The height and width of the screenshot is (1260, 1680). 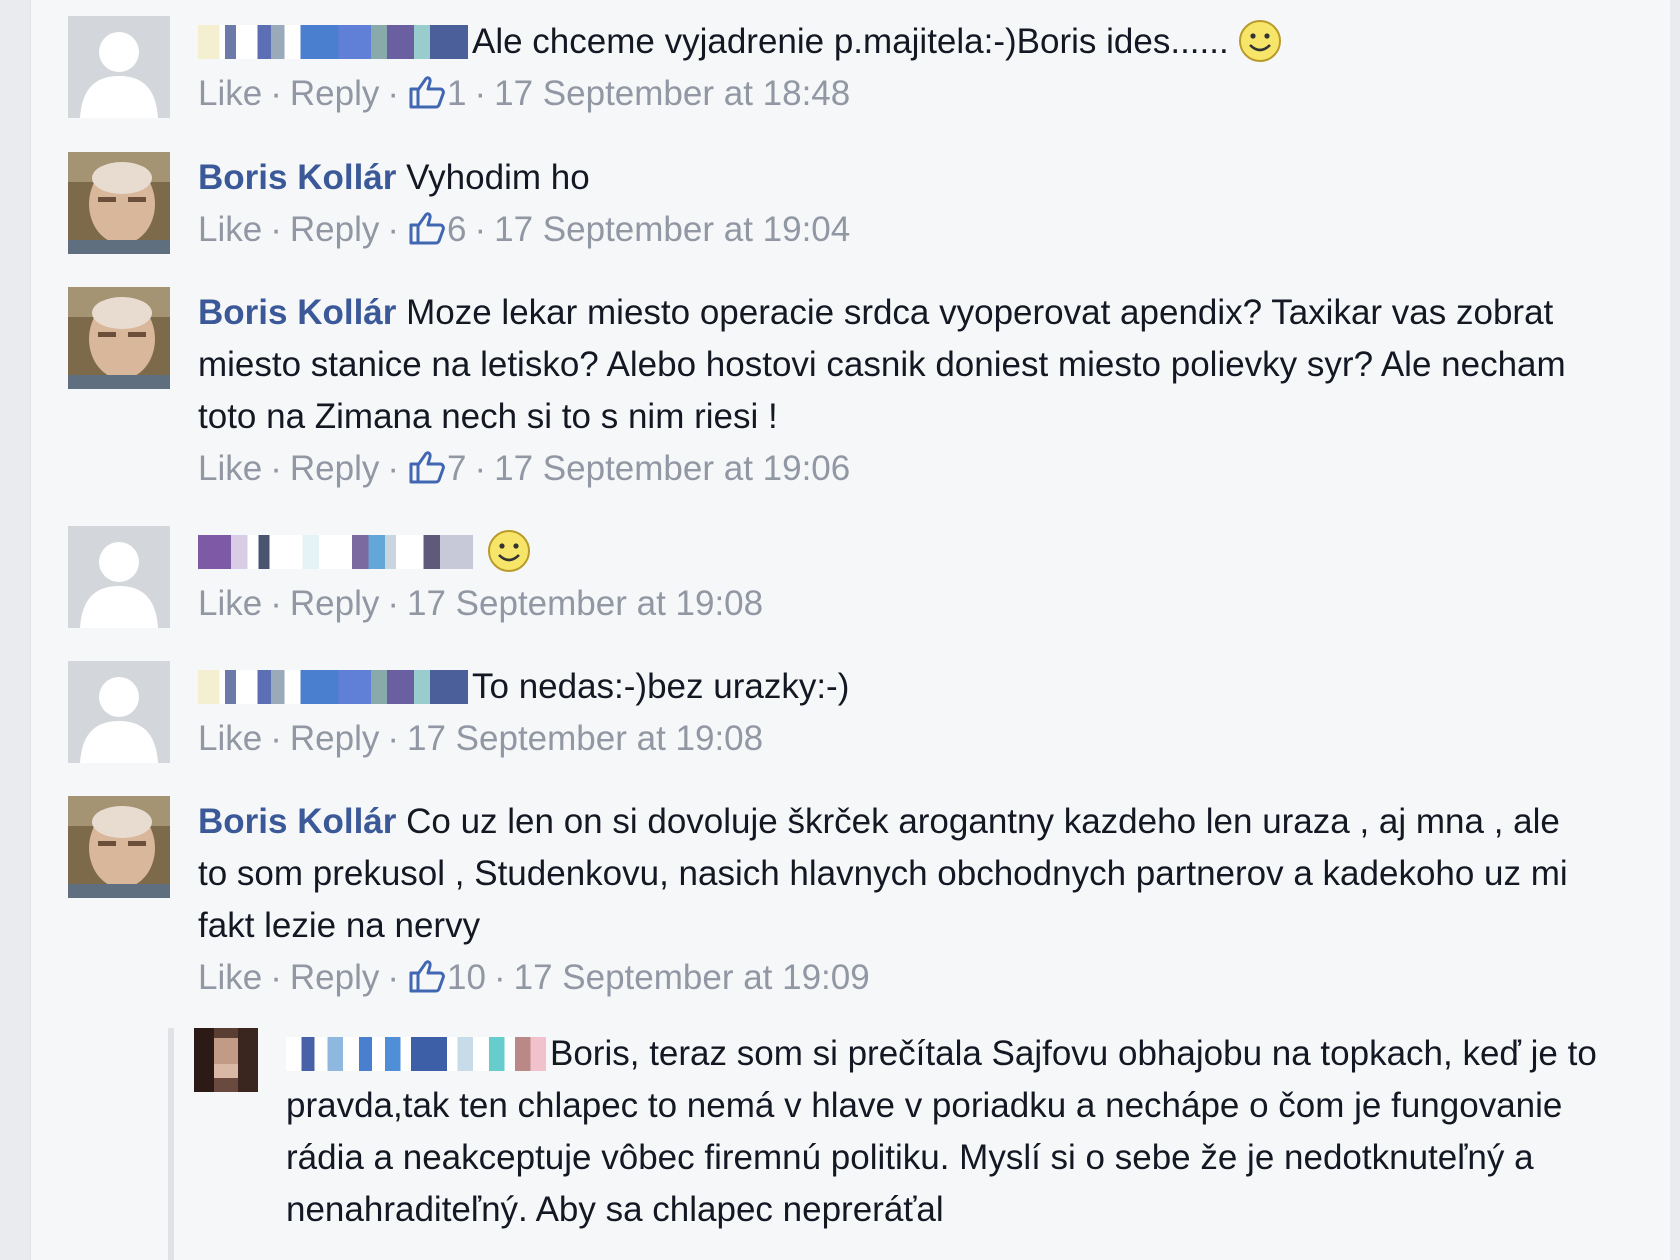 I want to click on comment-actions: Like · Reply · 10 · 17 September at 19:09, so click(x=534, y=977).